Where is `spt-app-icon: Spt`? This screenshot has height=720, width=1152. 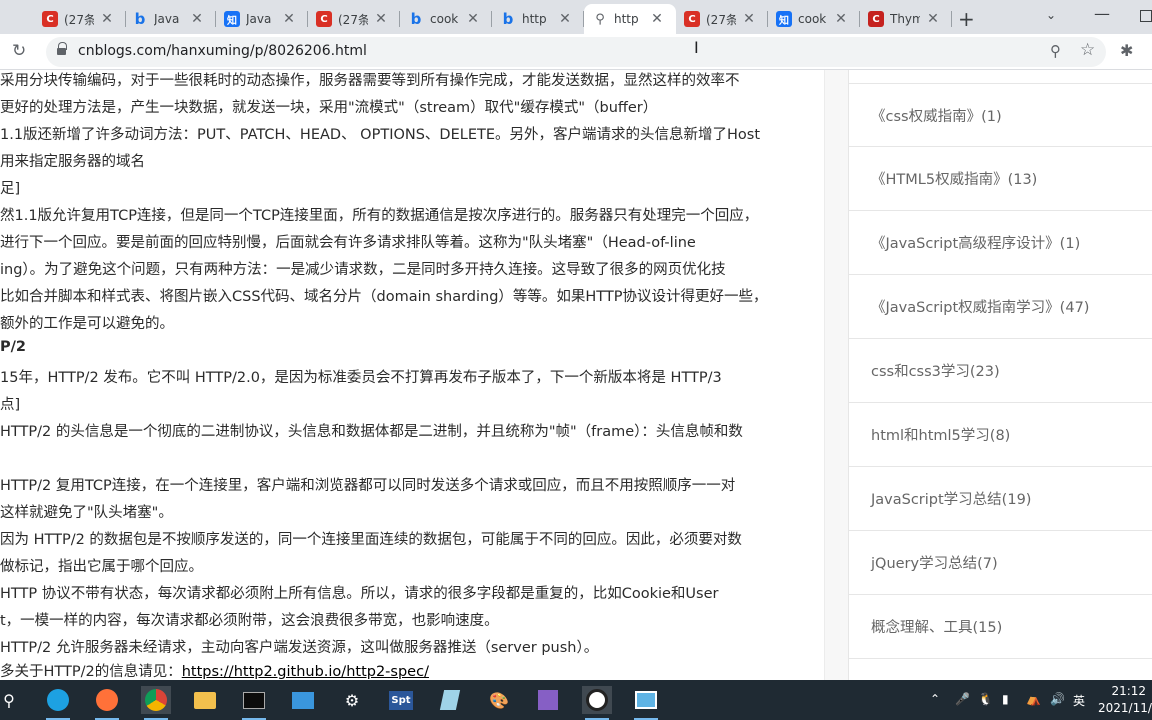
spt-app-icon: Spt is located at coordinates (401, 700).